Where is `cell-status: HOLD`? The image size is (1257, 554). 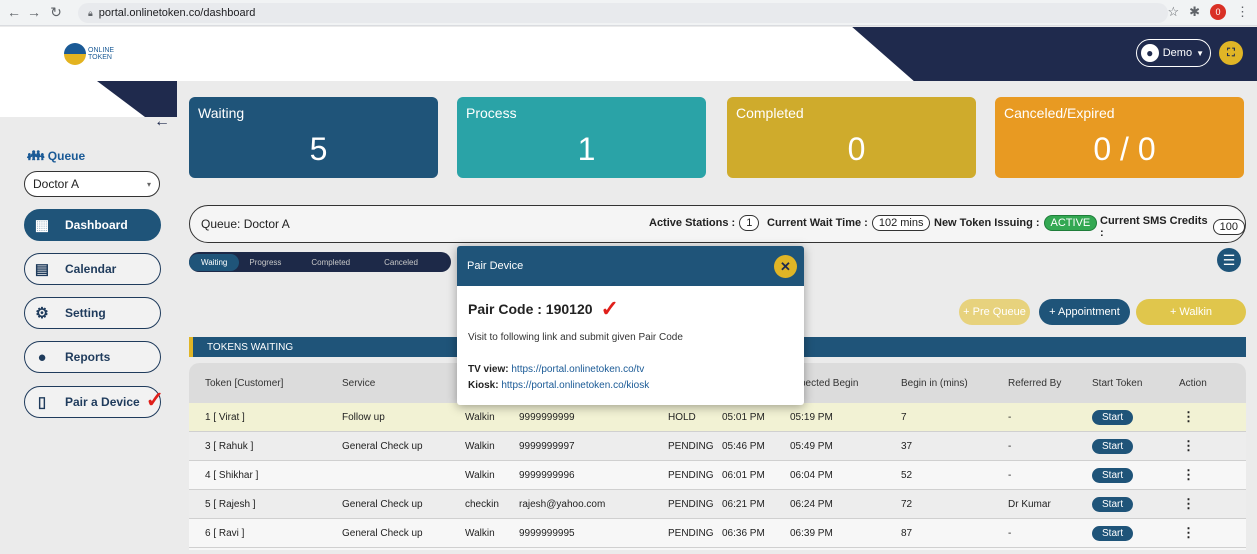 cell-status: HOLD is located at coordinates (682, 417).